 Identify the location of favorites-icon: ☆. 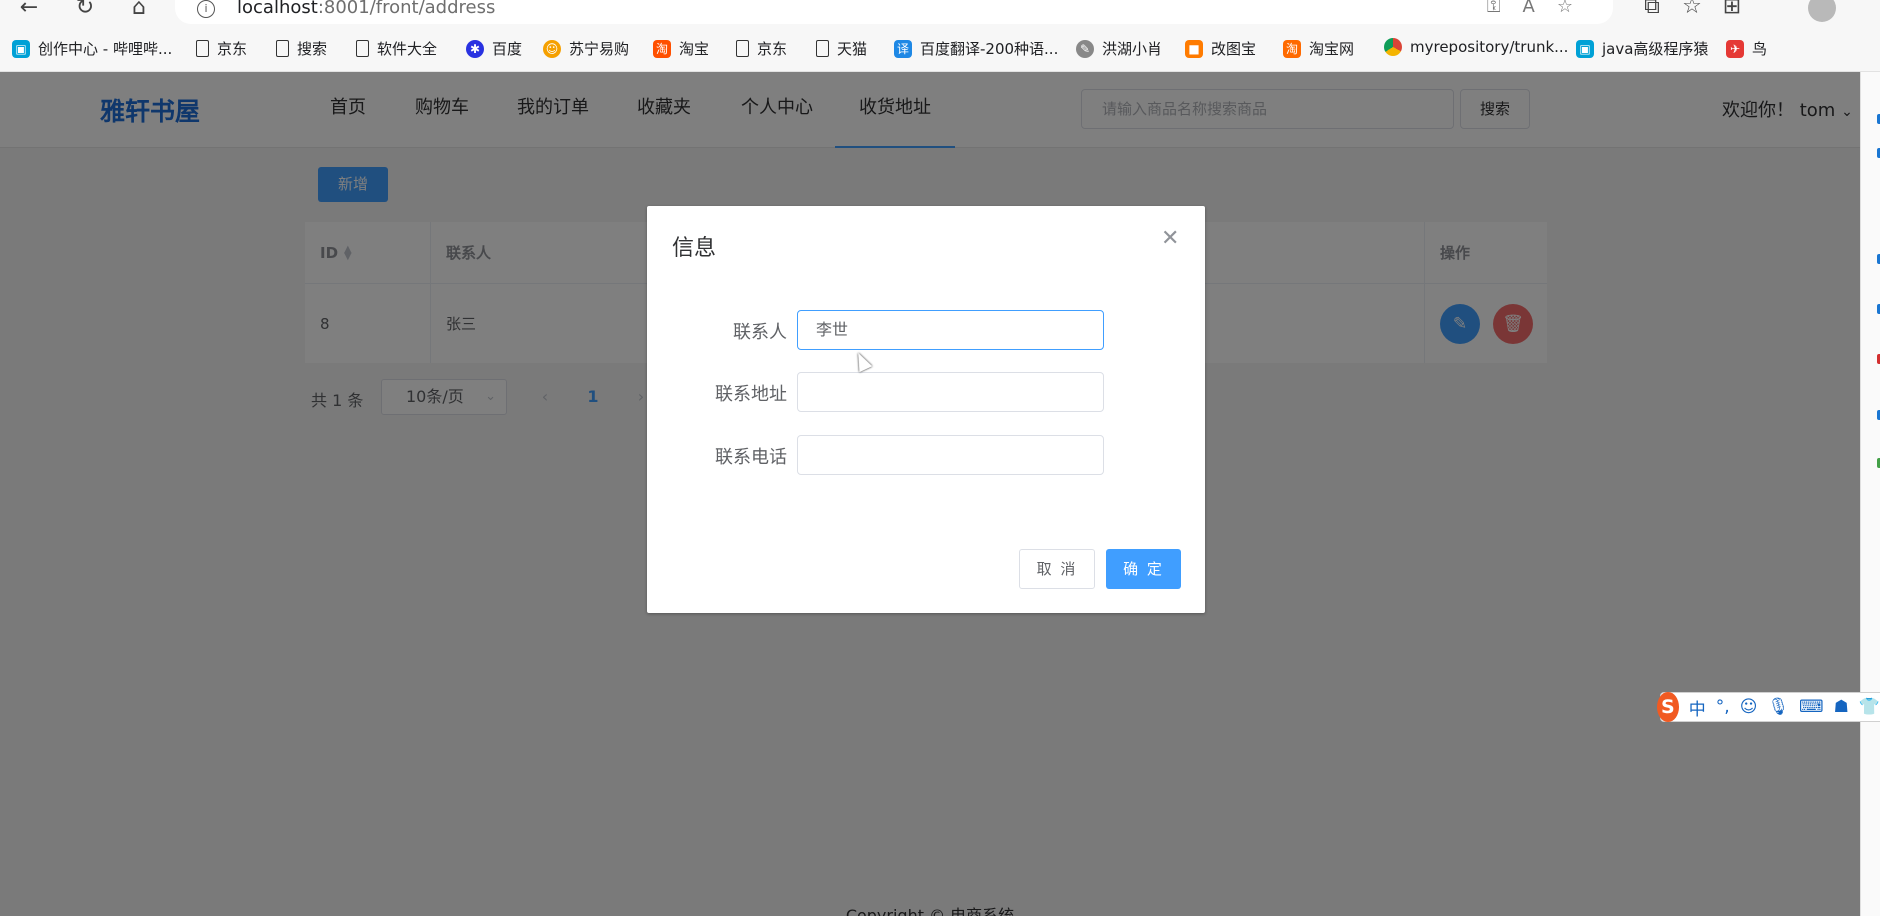
(1692, 9).